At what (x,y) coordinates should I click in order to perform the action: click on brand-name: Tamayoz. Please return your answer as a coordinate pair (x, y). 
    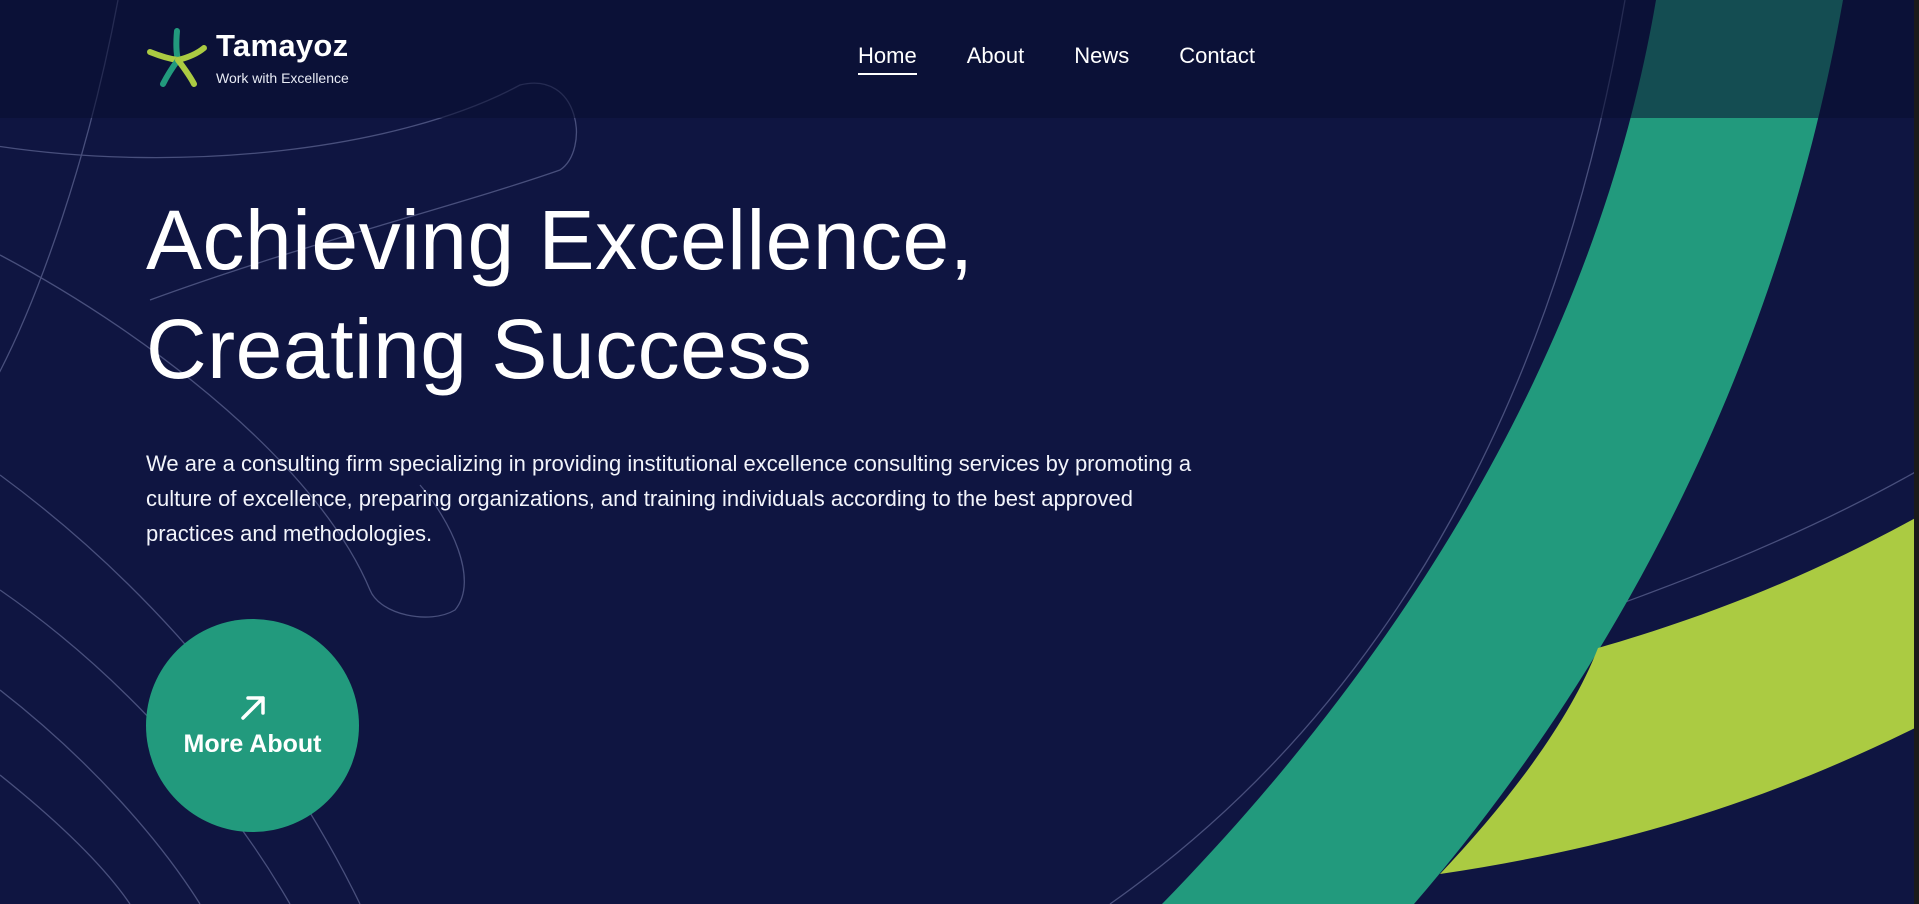
    Looking at the image, I should click on (282, 45).